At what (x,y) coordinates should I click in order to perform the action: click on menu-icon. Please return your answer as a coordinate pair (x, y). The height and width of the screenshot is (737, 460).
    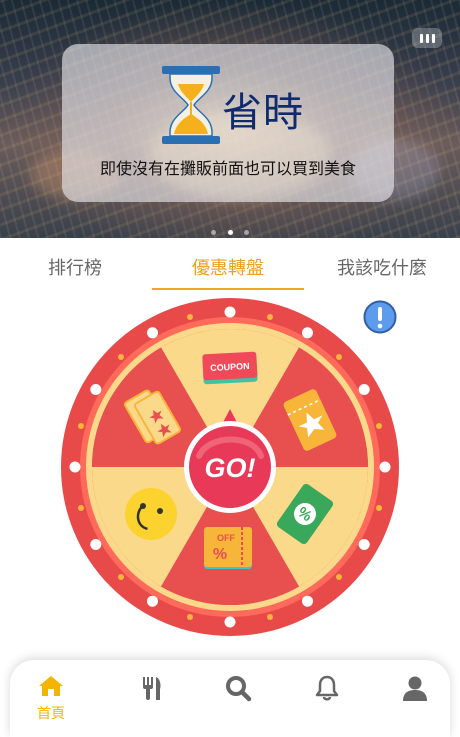
    Looking at the image, I should click on (427, 38).